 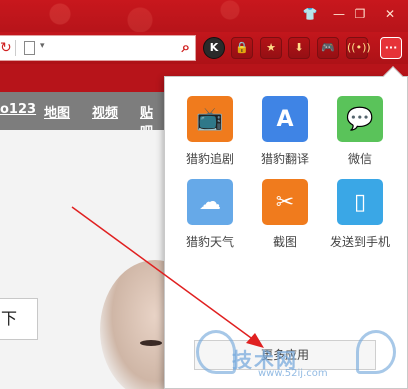 What do you see at coordinates (255, 340) in the screenshot?
I see `arrow-head` at bounding box center [255, 340].